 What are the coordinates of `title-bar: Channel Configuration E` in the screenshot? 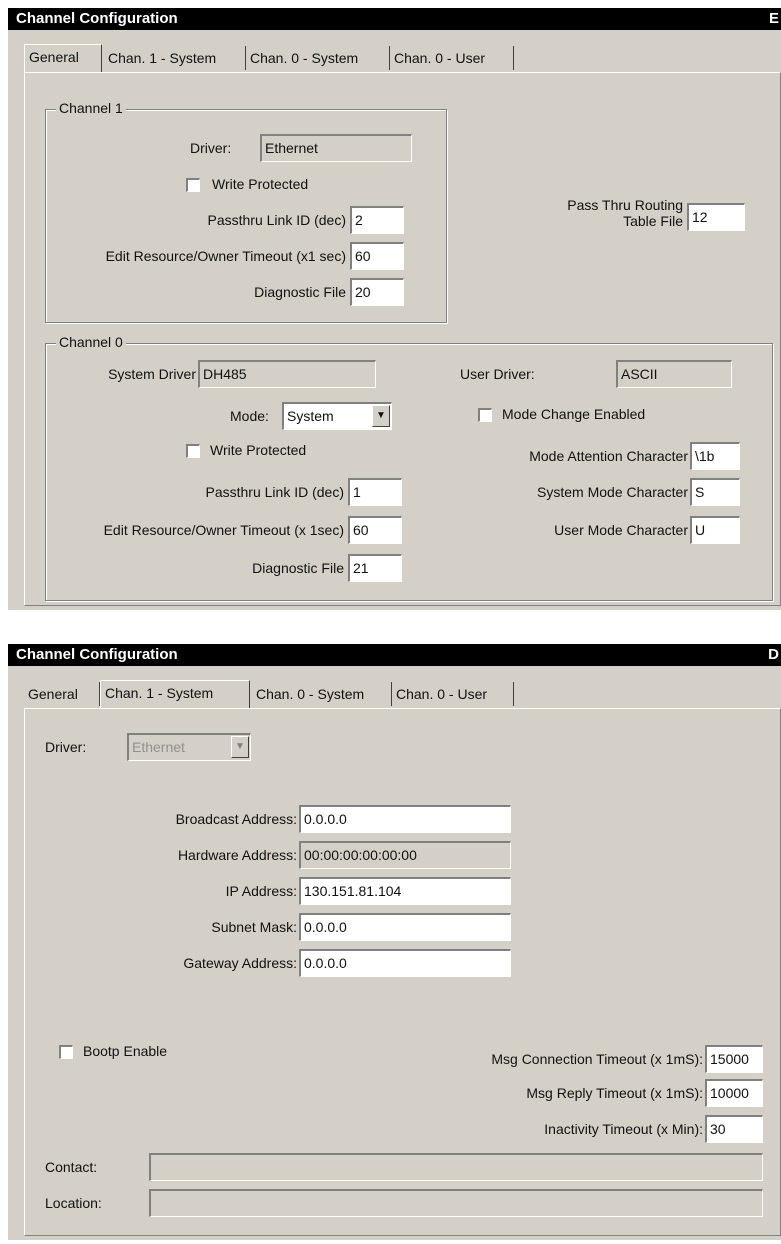 It's located at (394, 19).